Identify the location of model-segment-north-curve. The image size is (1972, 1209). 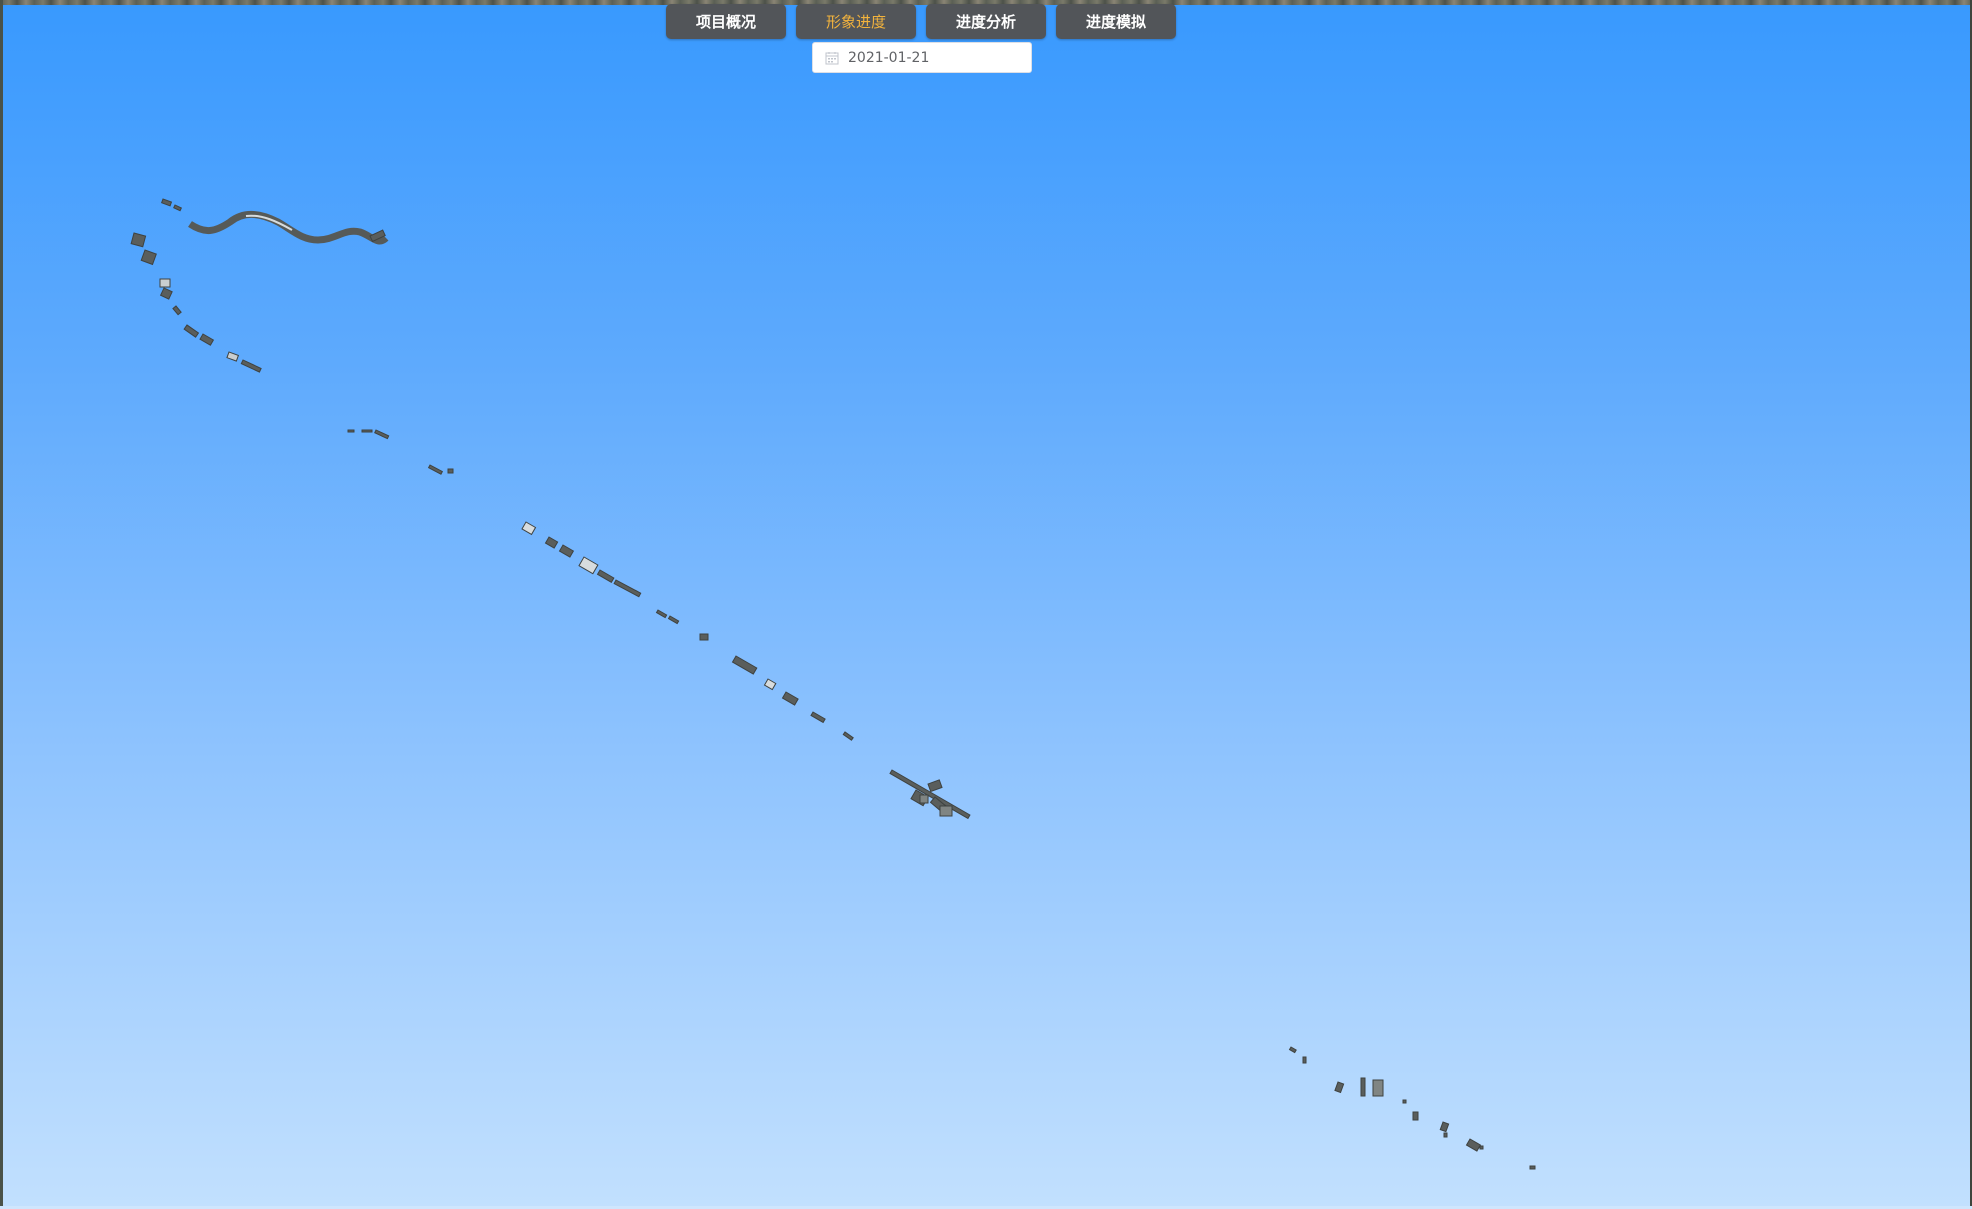
(274, 221).